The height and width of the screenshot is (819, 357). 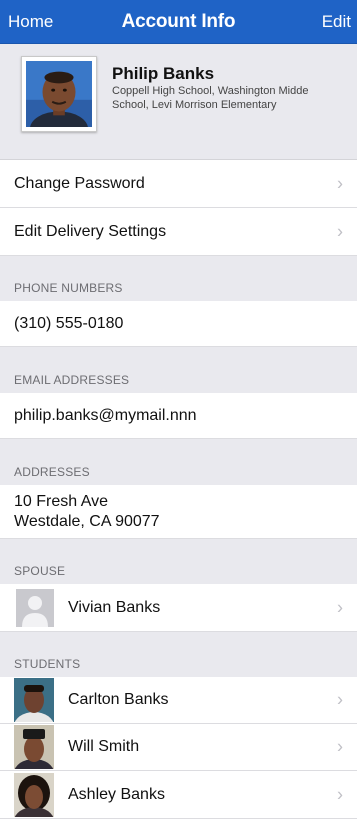 What do you see at coordinates (35, 607) in the screenshot?
I see `placeholder-person-icon` at bounding box center [35, 607].